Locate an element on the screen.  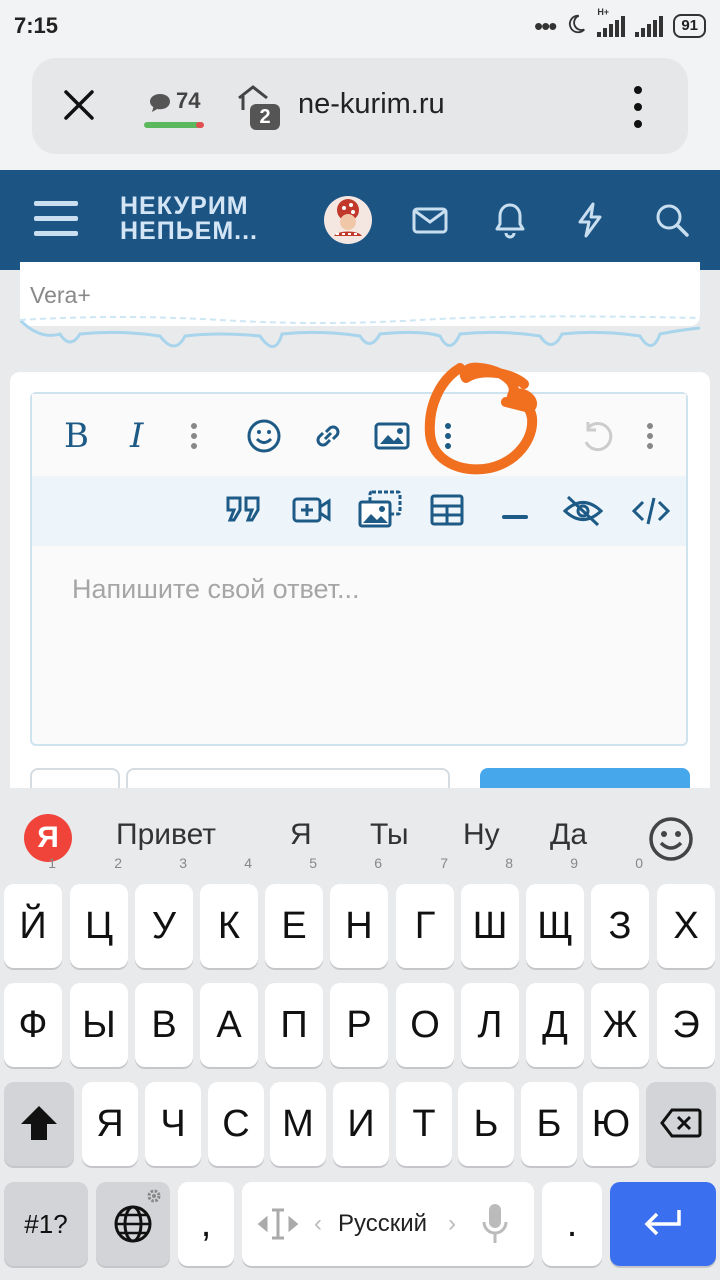
key: Я is located at coordinates (110, 1124).